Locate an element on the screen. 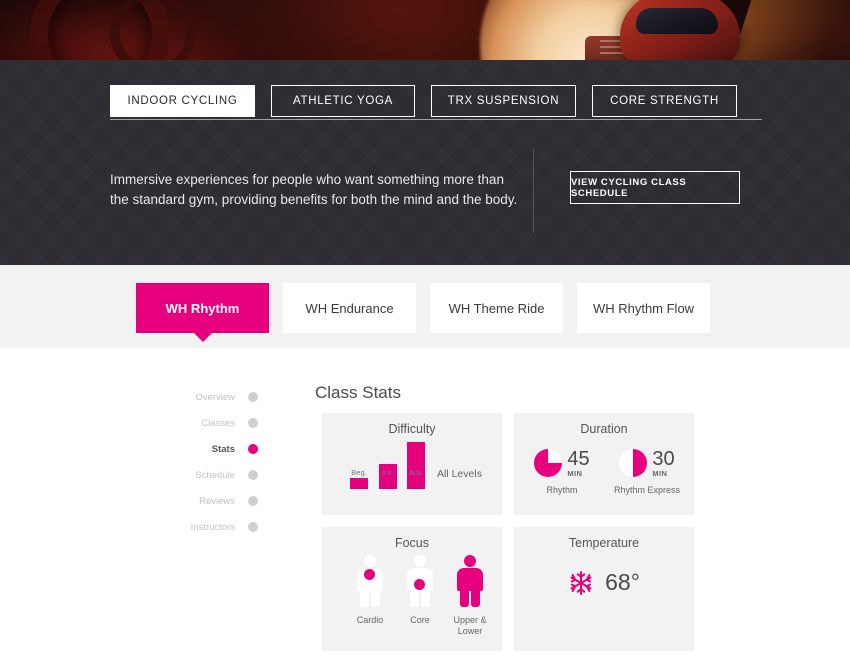 The image size is (850, 670). body-figure-icon-filled is located at coordinates (470, 581).